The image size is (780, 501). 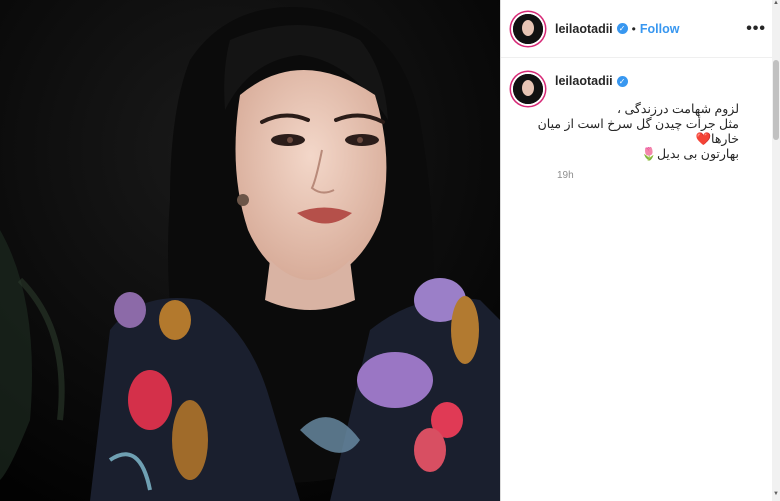 What do you see at coordinates (638, 124) in the screenshot?
I see `caption-line: مثل جرأت چیدن گل سرخ است از میان` at bounding box center [638, 124].